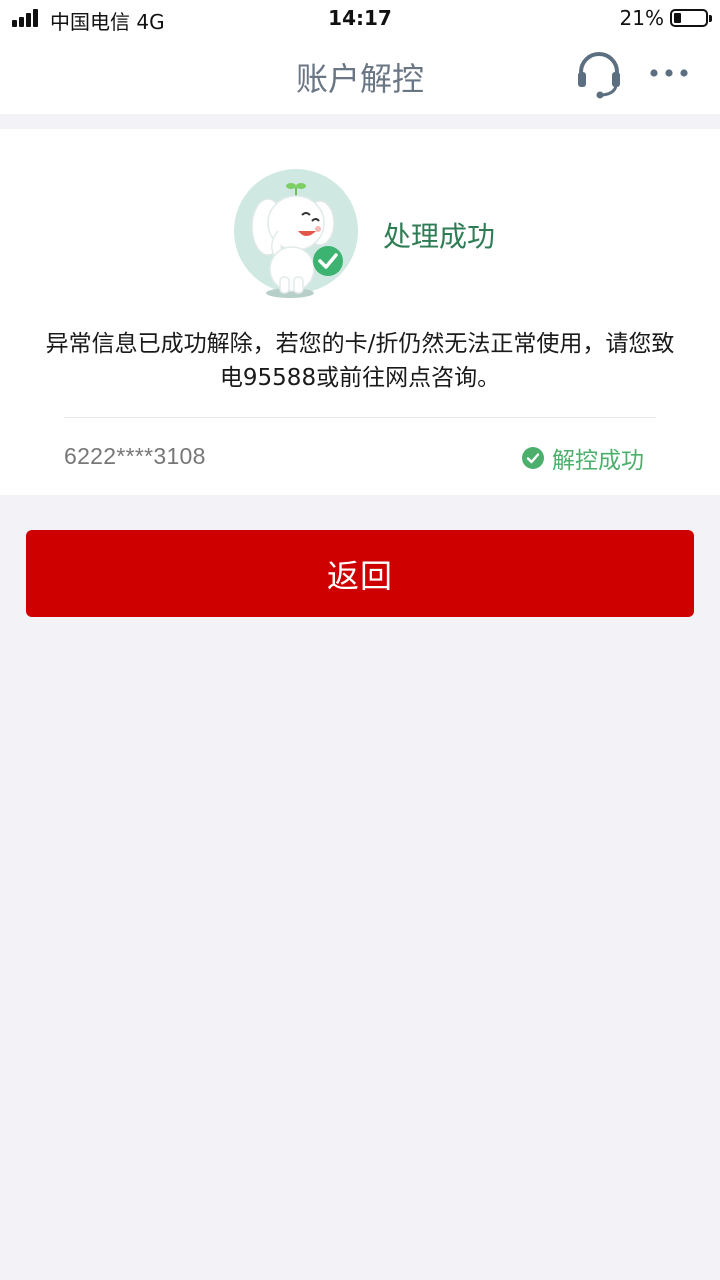 This screenshot has height=1280, width=720. I want to click on return-button: 返回, so click(360, 573).